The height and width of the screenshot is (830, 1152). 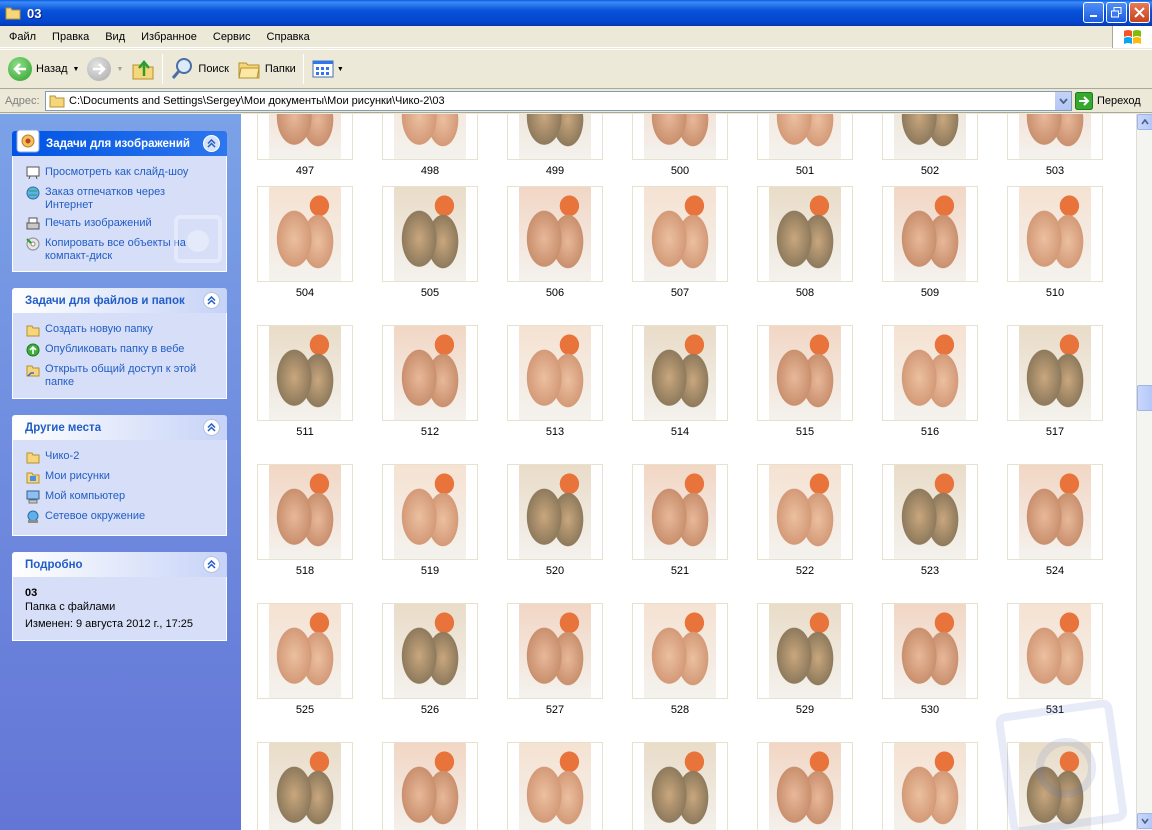 I want to click on thumbnail-label: 508, so click(x=805, y=293).